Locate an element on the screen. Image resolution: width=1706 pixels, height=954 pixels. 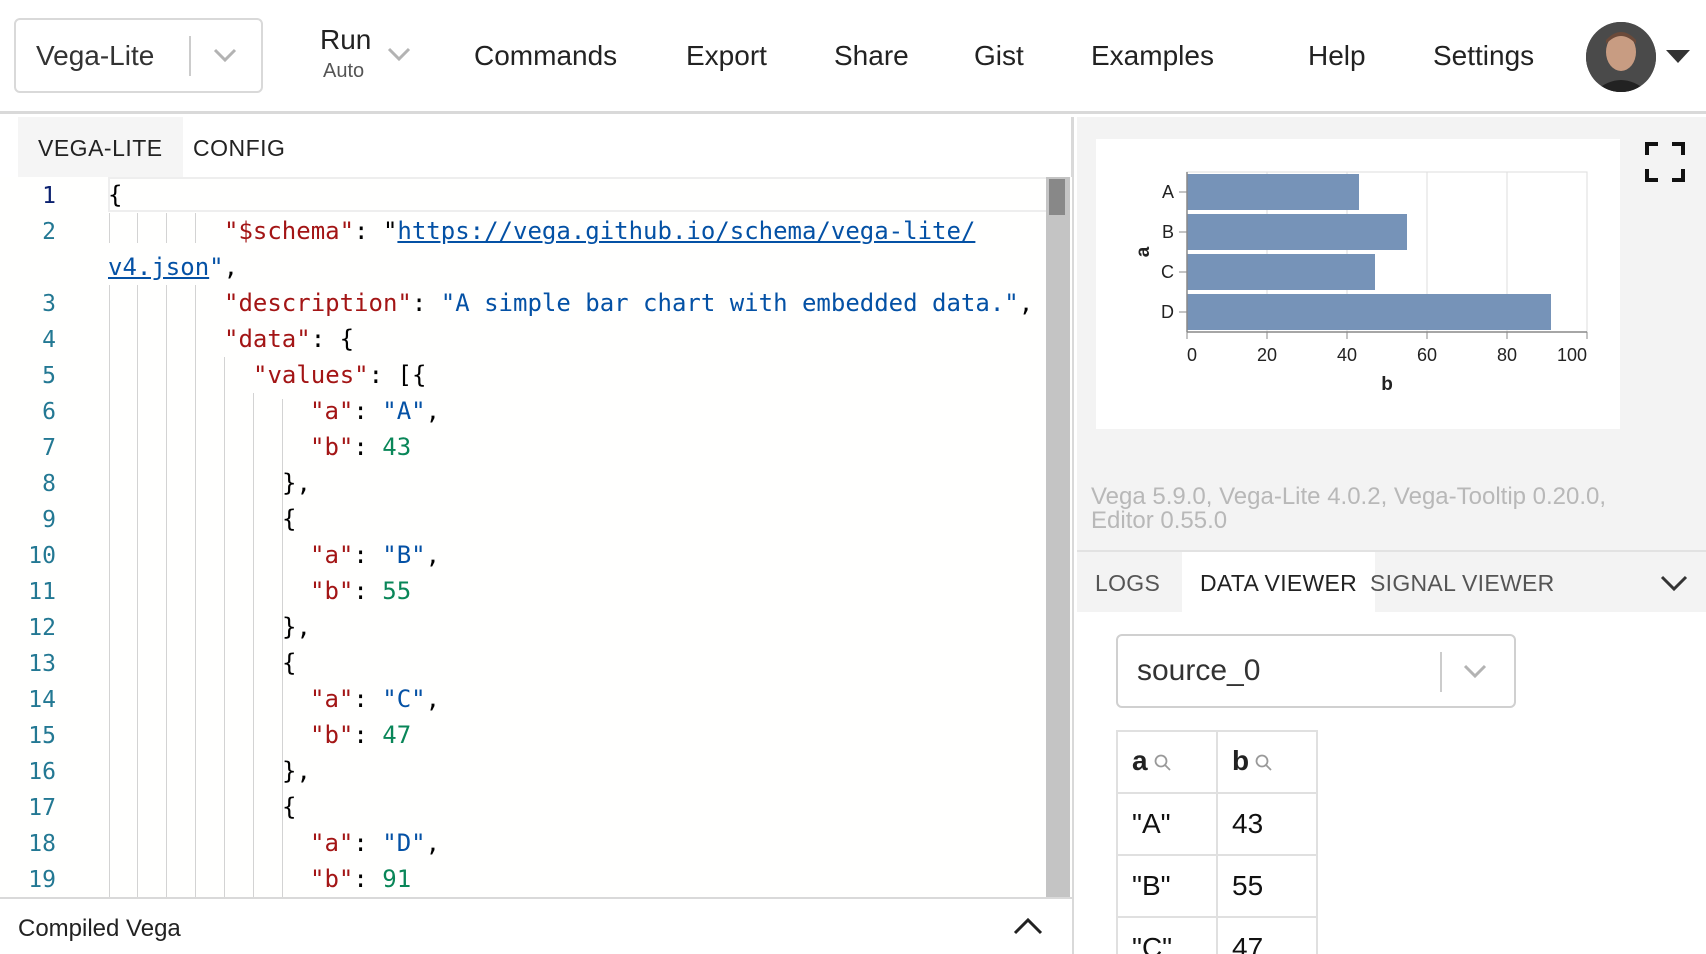
y-tick-label: C is located at coordinates (1167, 272).